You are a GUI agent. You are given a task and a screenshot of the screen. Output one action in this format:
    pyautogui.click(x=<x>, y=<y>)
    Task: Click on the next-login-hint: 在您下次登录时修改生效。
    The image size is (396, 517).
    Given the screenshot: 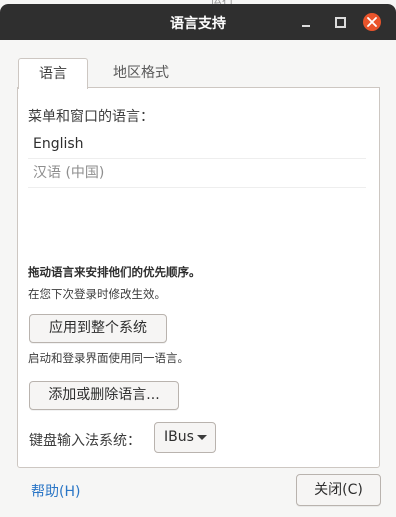 What is the action you would take?
    pyautogui.click(x=97, y=294)
    